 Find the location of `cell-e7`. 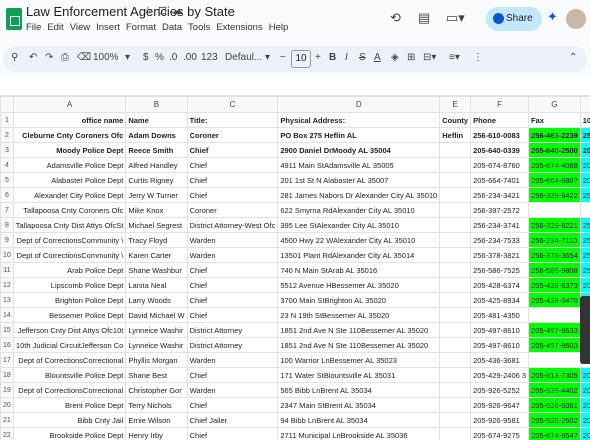

cell-e7 is located at coordinates (455, 210).